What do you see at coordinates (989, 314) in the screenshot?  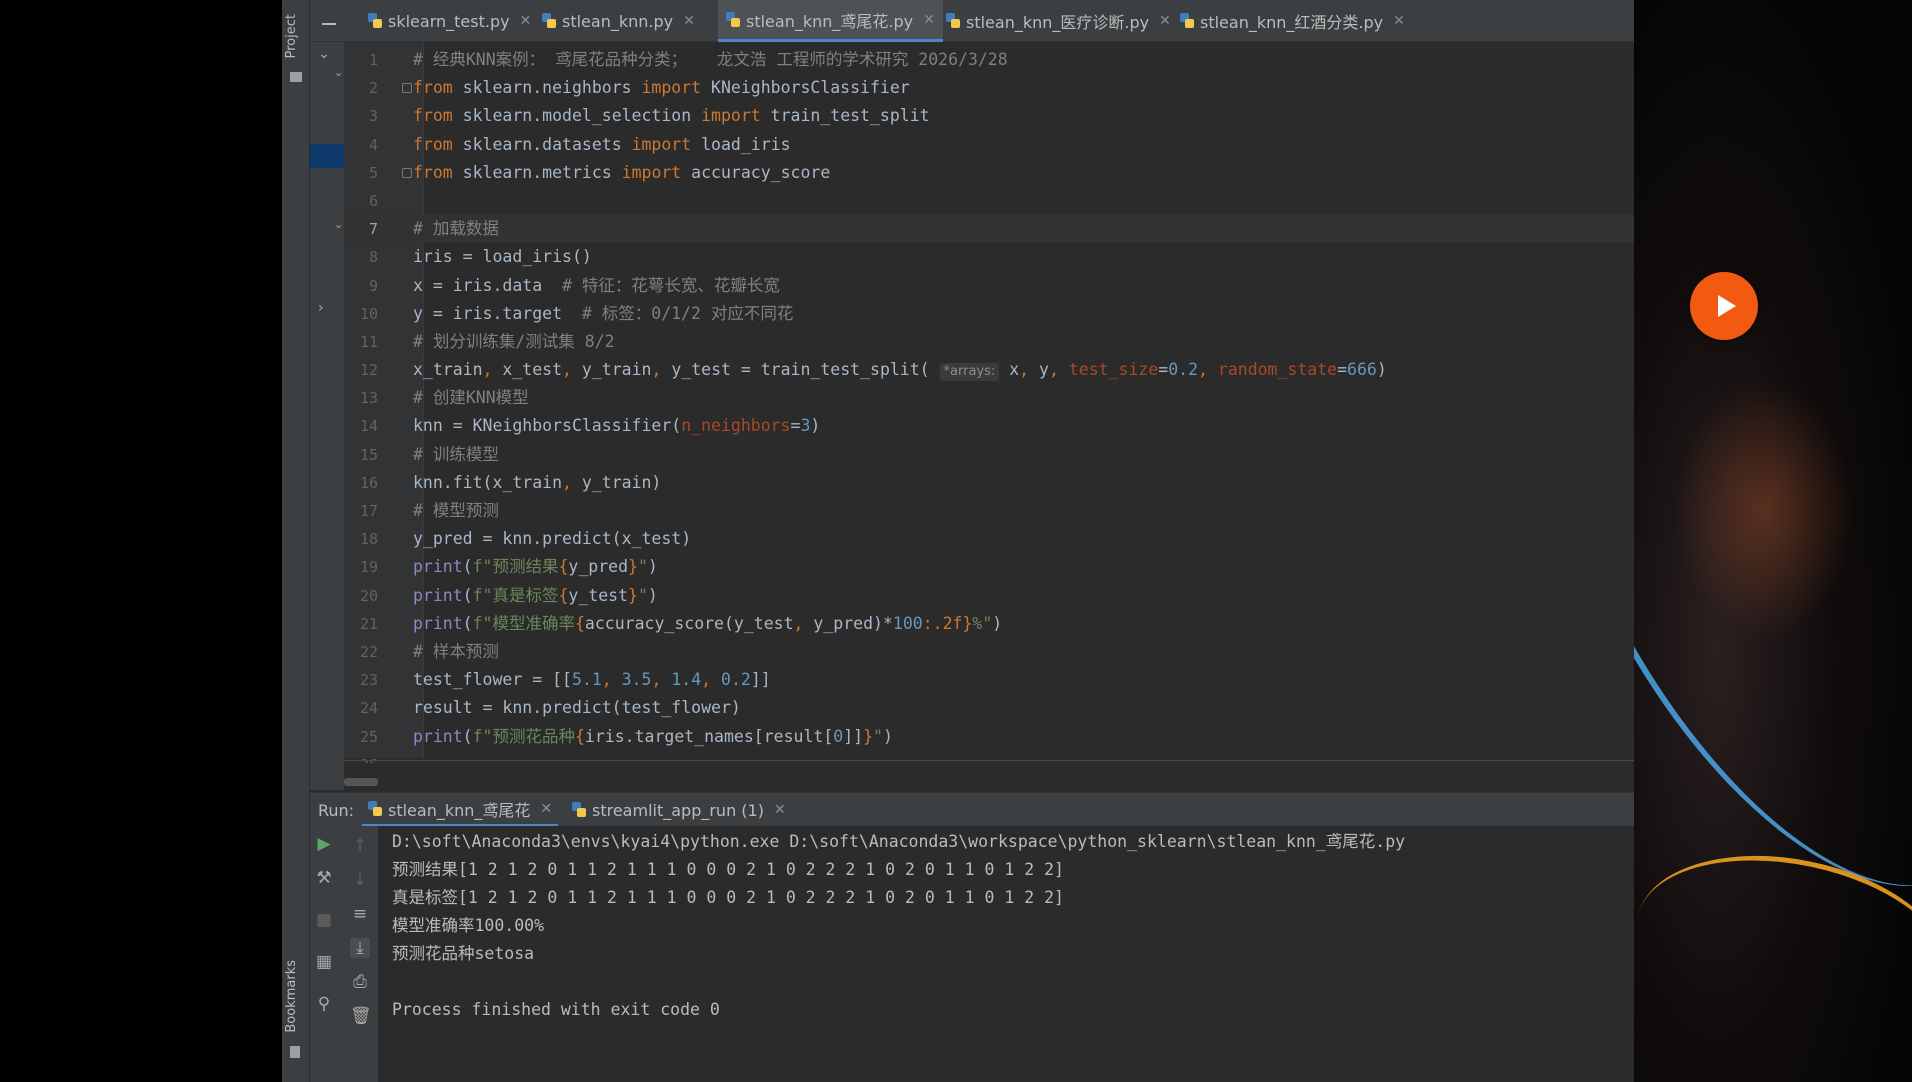 I see `code-line: 10 y = iris.target # 标签：0/1/2 对应不同花` at bounding box center [989, 314].